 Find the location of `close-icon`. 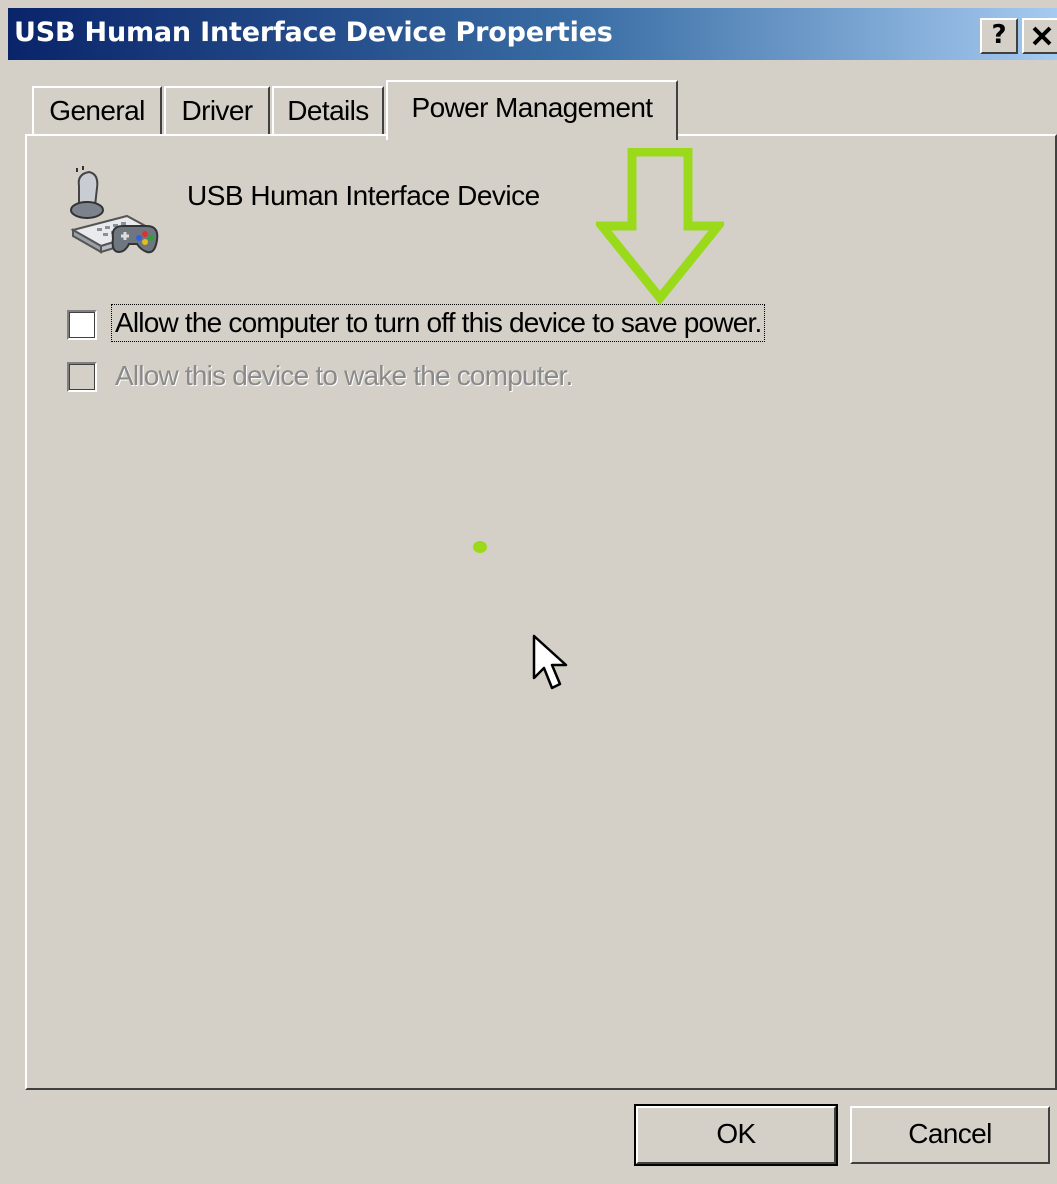

close-icon is located at coordinates (1042, 36).